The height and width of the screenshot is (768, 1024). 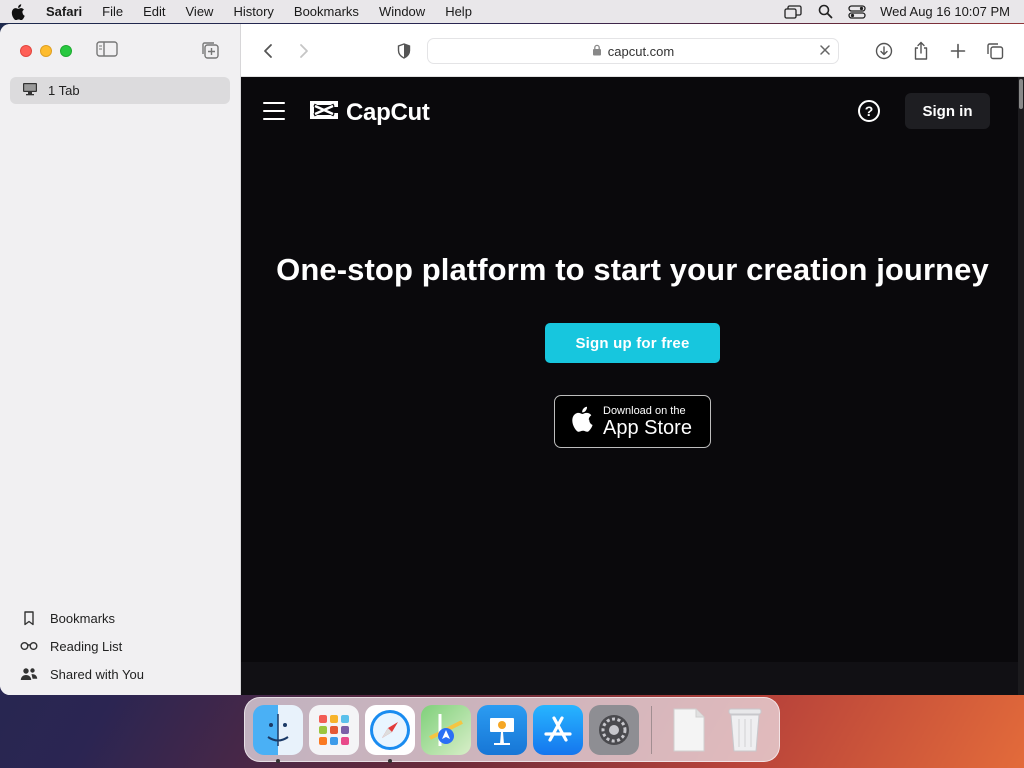 What do you see at coordinates (18, 11) in the screenshot?
I see `apple-menu-icon` at bounding box center [18, 11].